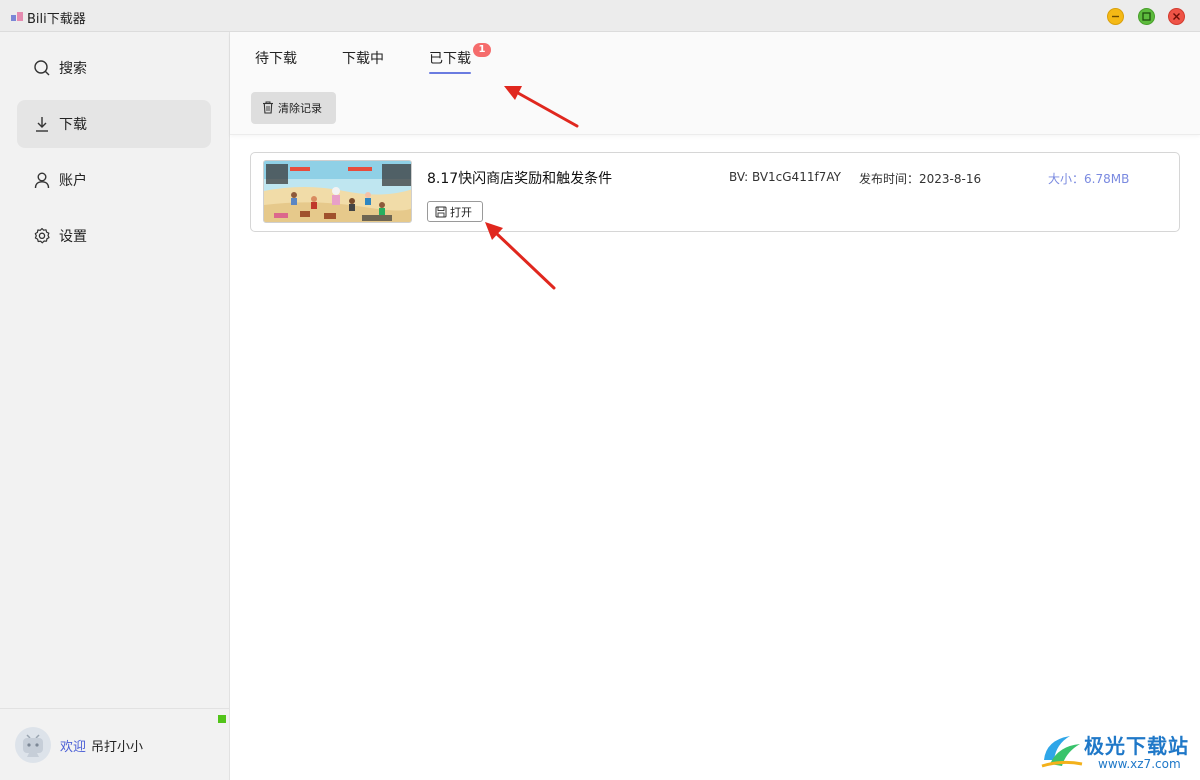 This screenshot has width=1200, height=780. Describe the element at coordinates (73, 181) in the screenshot. I see `sidebar-item-label: 账户` at that location.